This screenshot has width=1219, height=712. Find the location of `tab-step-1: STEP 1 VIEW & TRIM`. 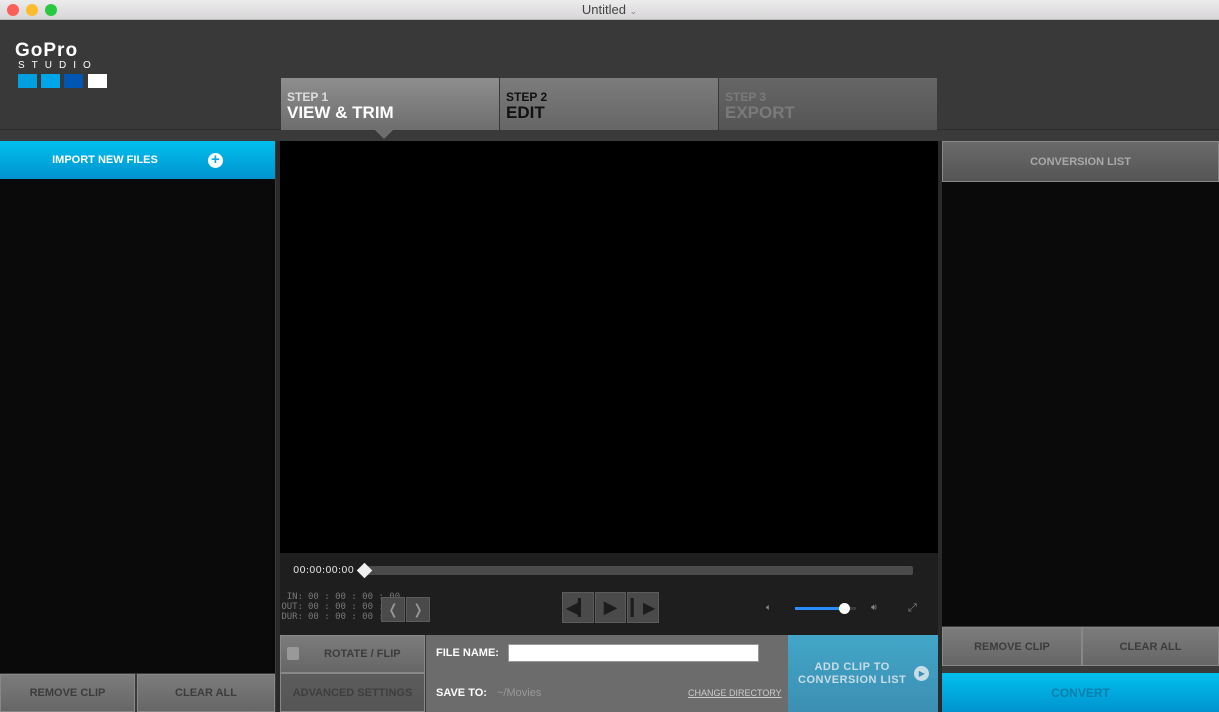

tab-step-1: STEP 1 VIEW & TRIM is located at coordinates (390, 104).